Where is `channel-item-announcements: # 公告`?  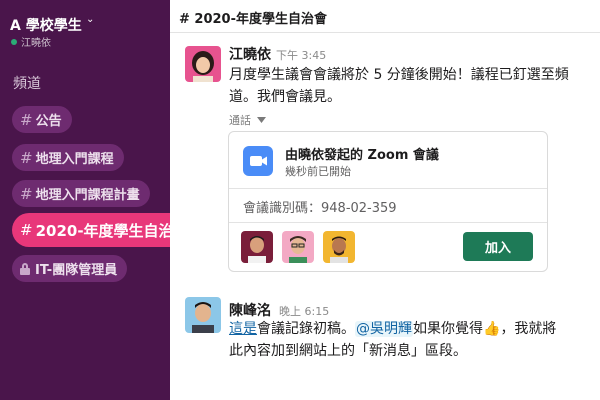 channel-item-announcements: # 公告 is located at coordinates (42, 119).